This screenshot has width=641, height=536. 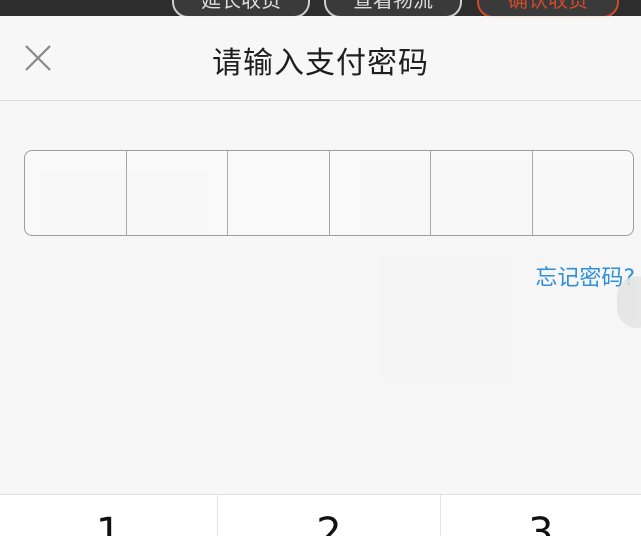 I want to click on key-label: 3, so click(x=541, y=523).